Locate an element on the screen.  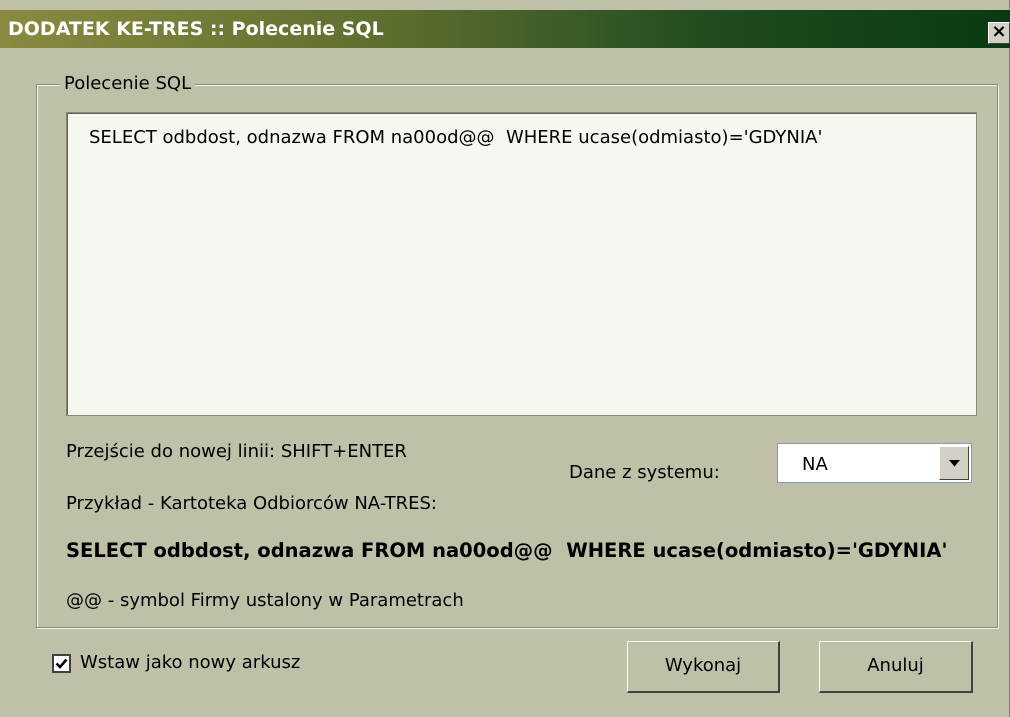
new-sheet-label: Wstaw jako nowy arkusz is located at coordinates (190, 662).